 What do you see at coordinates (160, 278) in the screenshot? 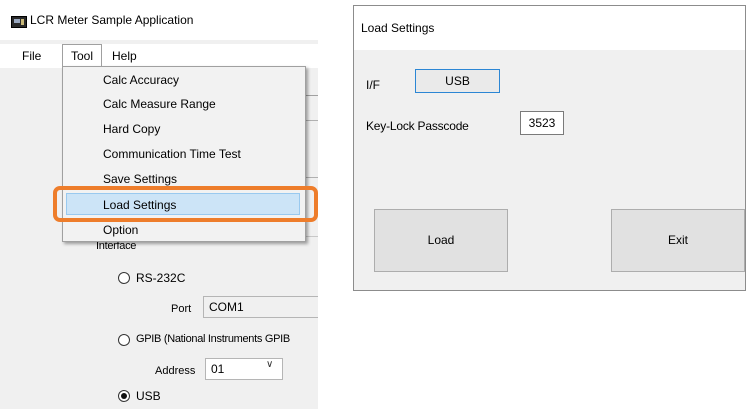
I see `rs232-label: RS-232C` at bounding box center [160, 278].